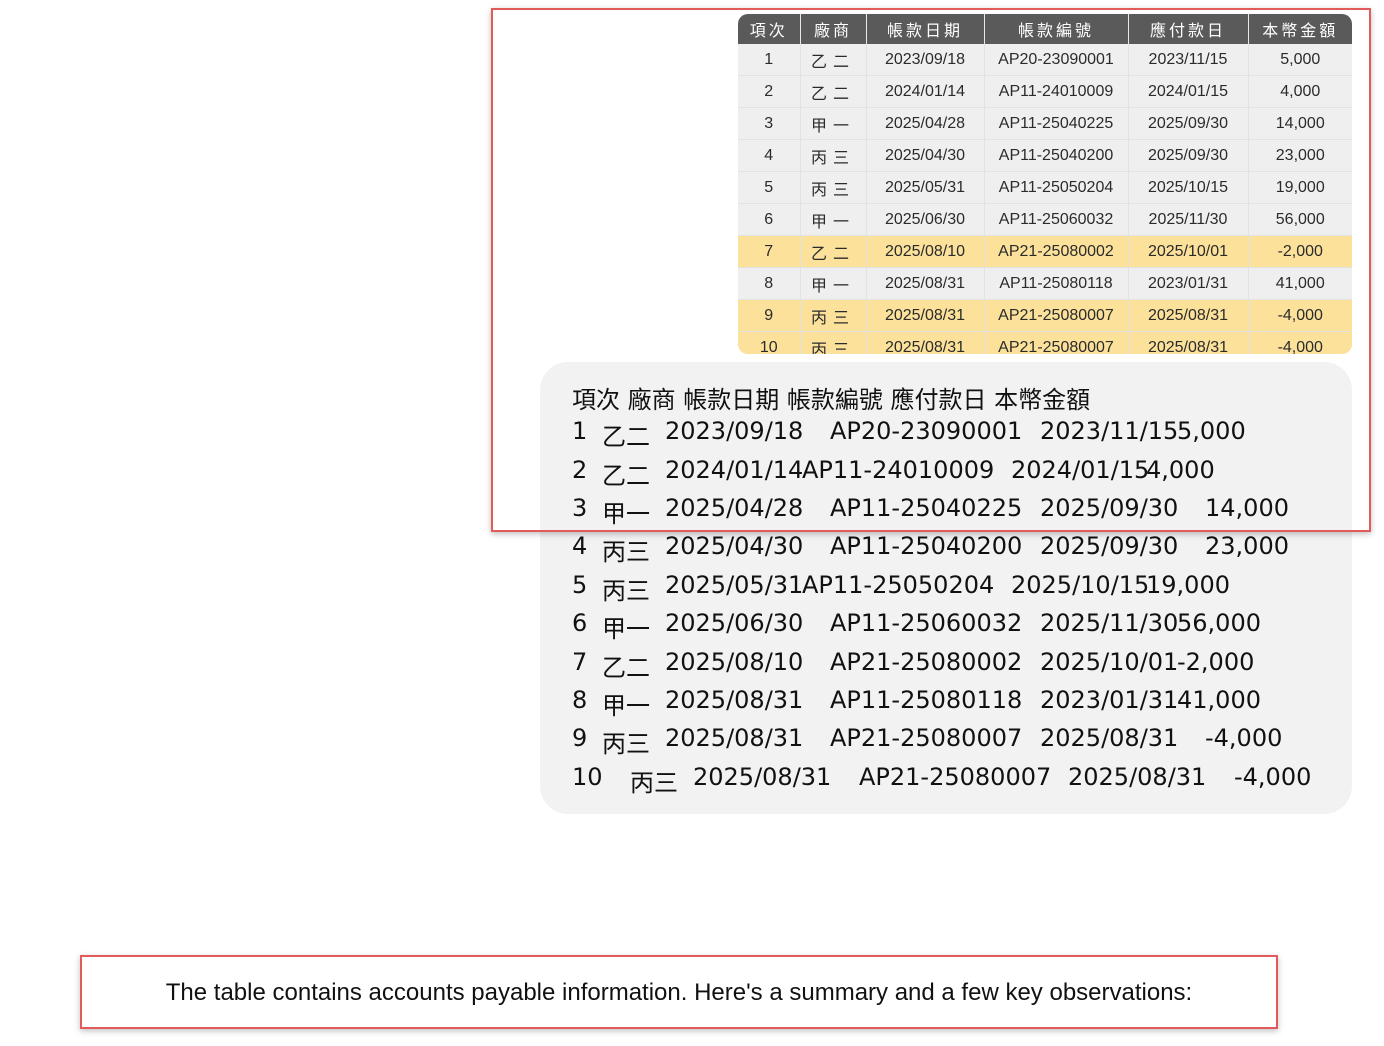 Image resolution: width=1384 pixels, height=1046 pixels. What do you see at coordinates (1300, 219) in the screenshot?
I see `cell-amount: 56,000` at bounding box center [1300, 219].